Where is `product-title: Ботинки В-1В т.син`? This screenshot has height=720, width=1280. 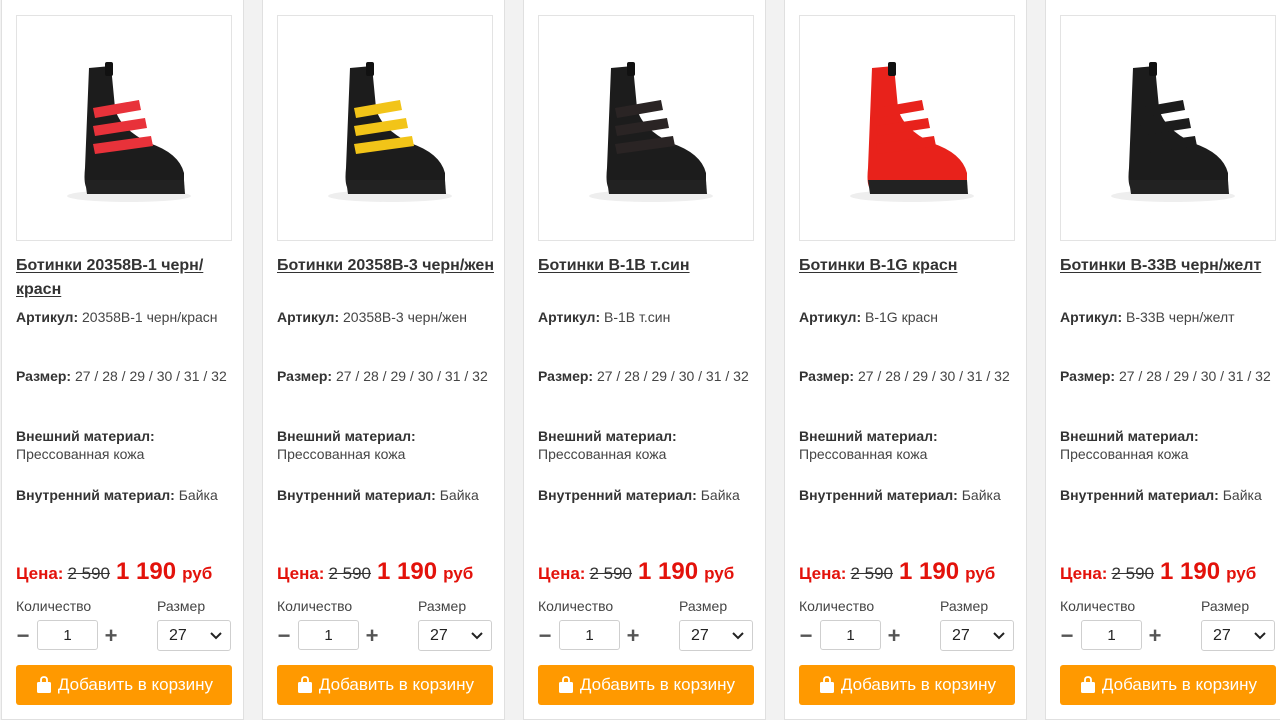 product-title: Ботинки В-1В т.син is located at coordinates (649, 266).